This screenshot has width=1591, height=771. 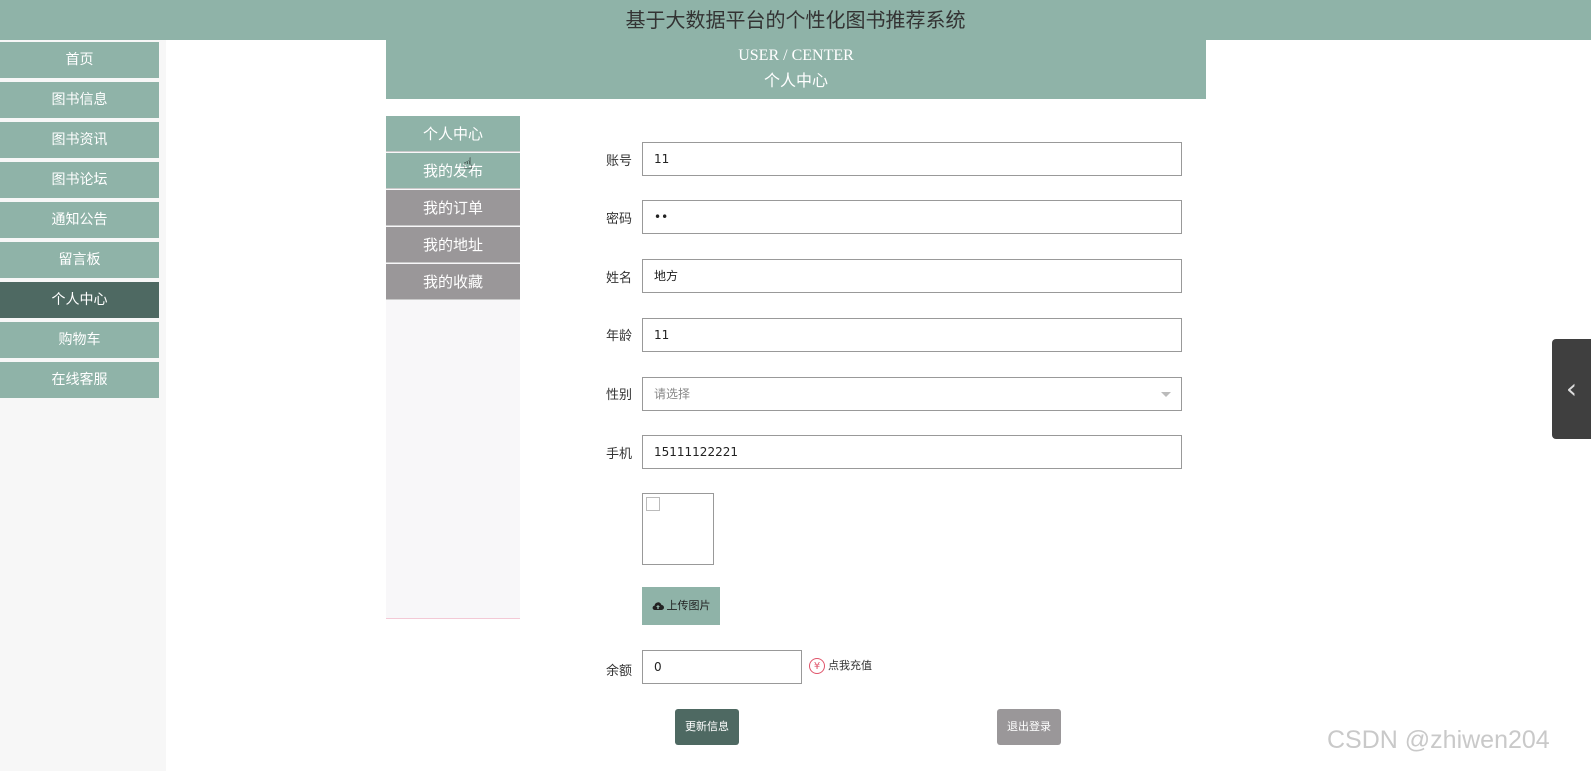 What do you see at coordinates (79, 300) in the screenshot?
I see `sidebar-item-user-center: 个人中心` at bounding box center [79, 300].